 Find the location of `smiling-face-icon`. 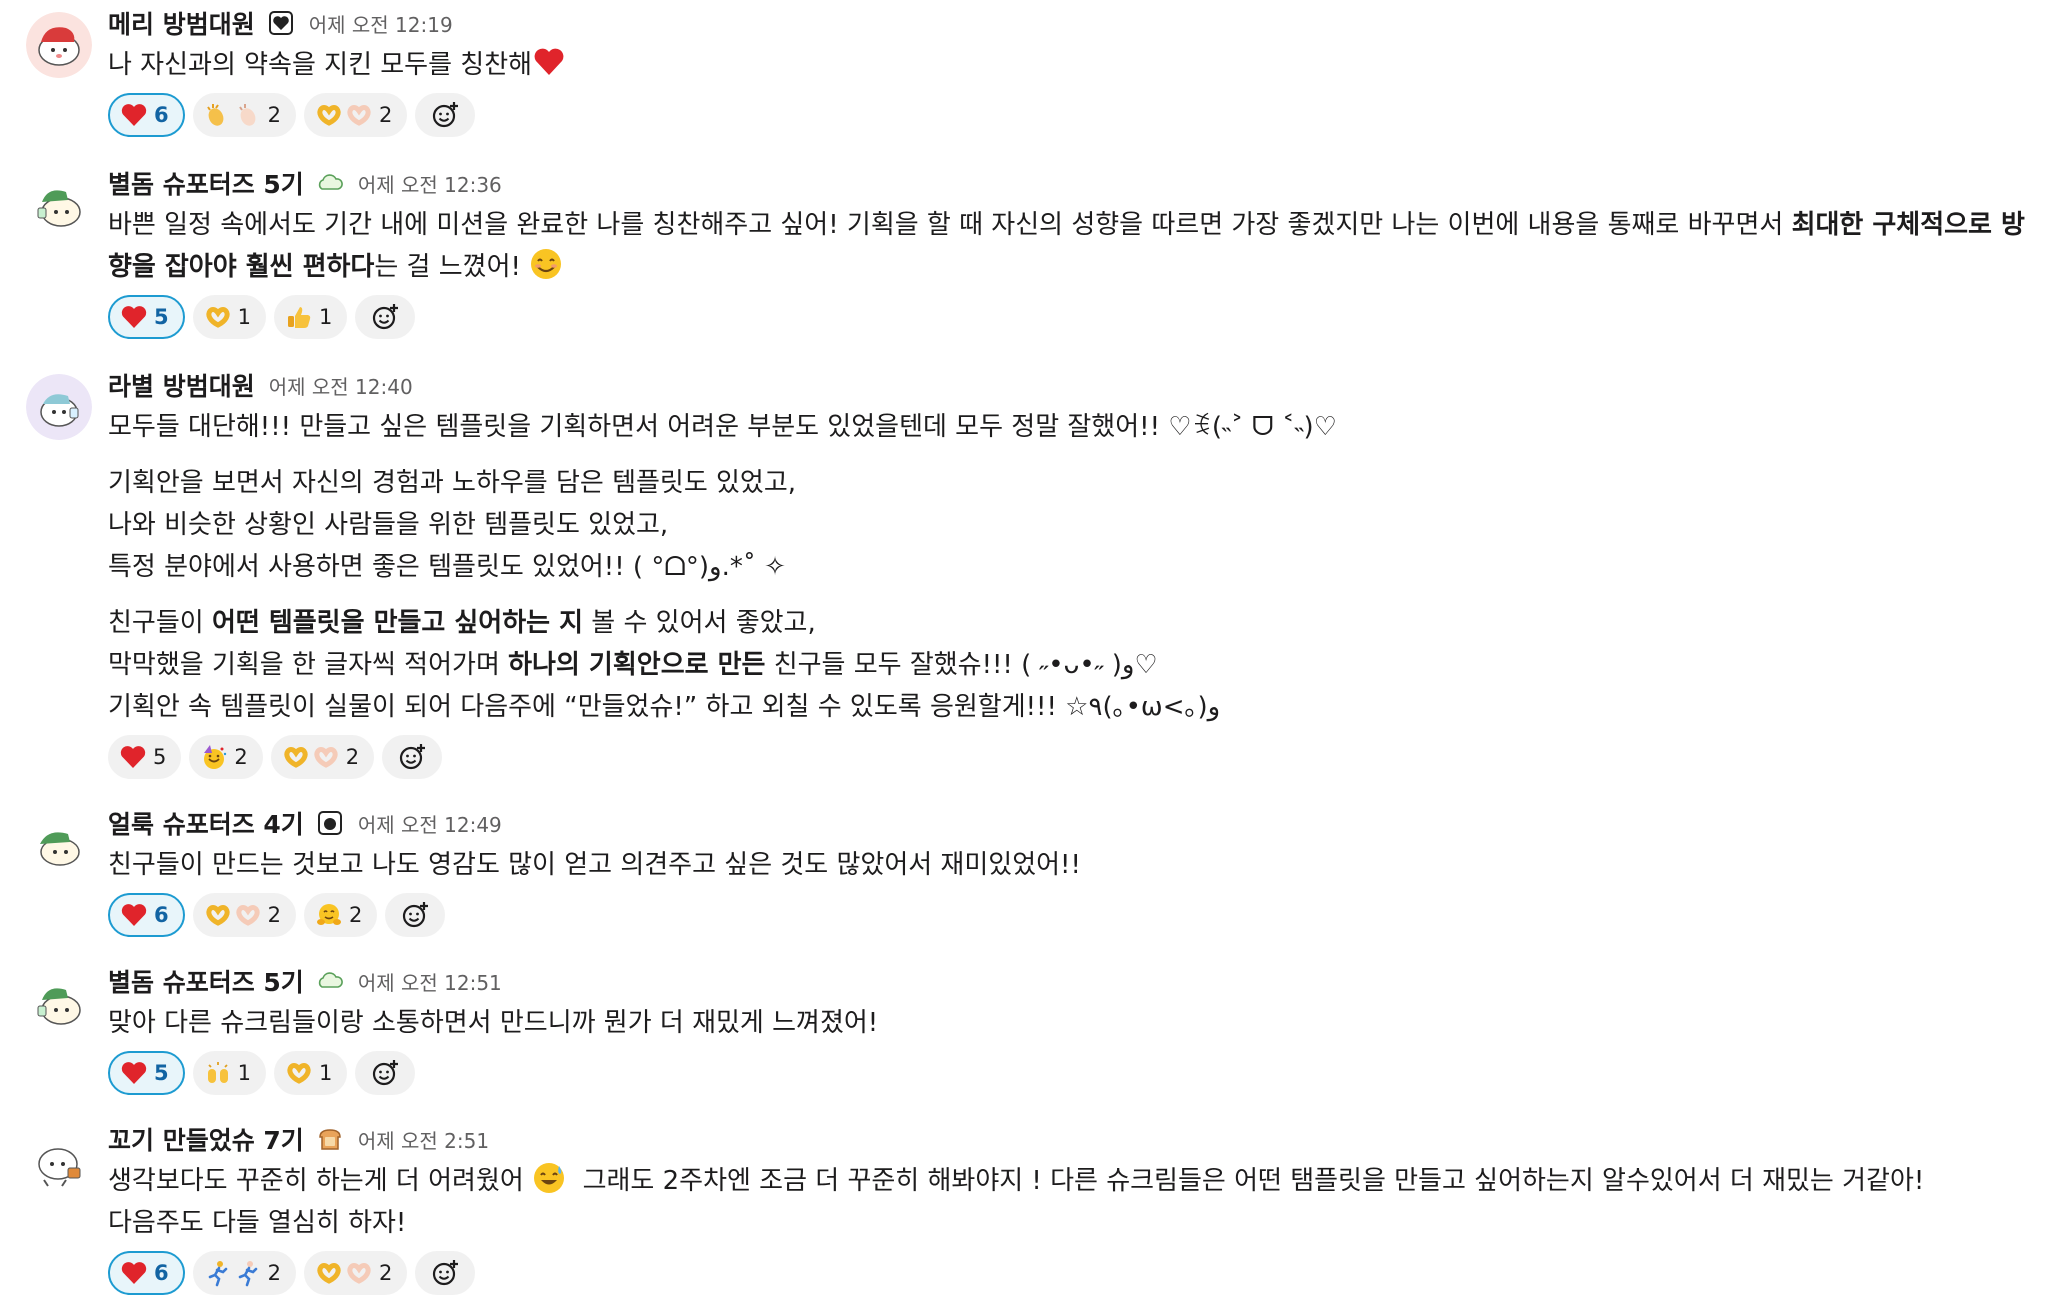

smiling-face-icon is located at coordinates (546, 264).